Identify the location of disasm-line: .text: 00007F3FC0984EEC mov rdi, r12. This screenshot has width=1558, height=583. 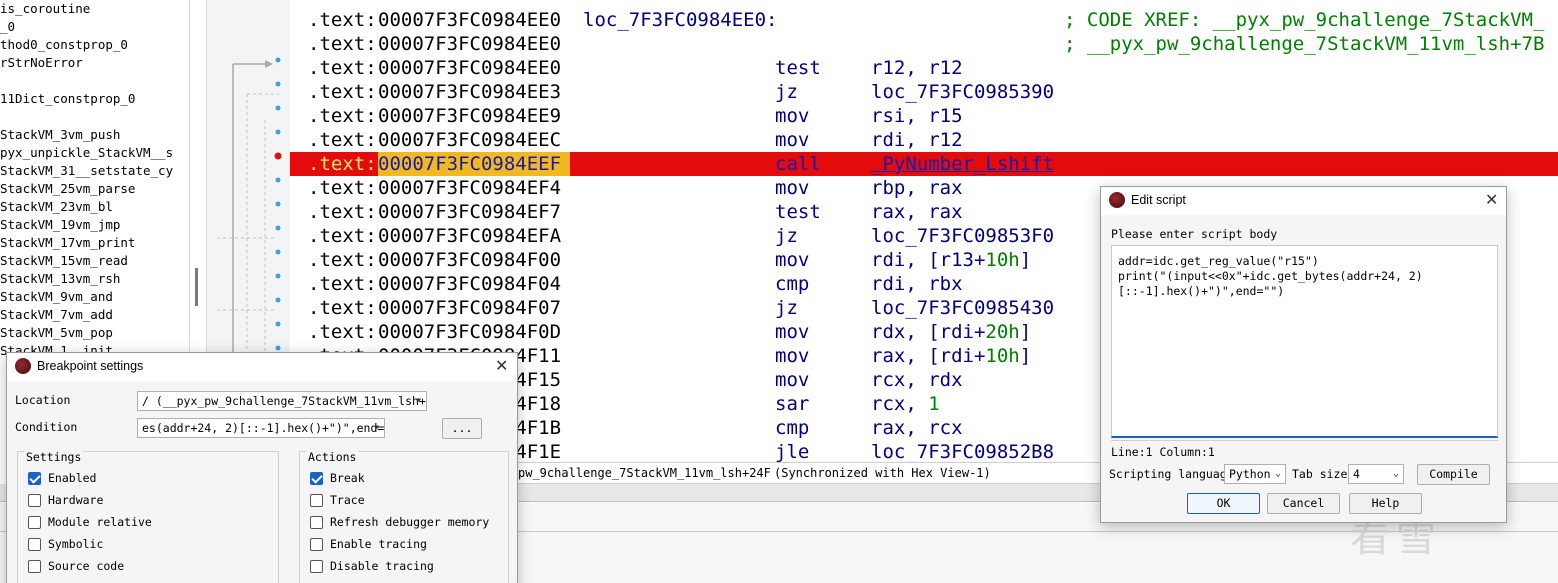
(924, 140).